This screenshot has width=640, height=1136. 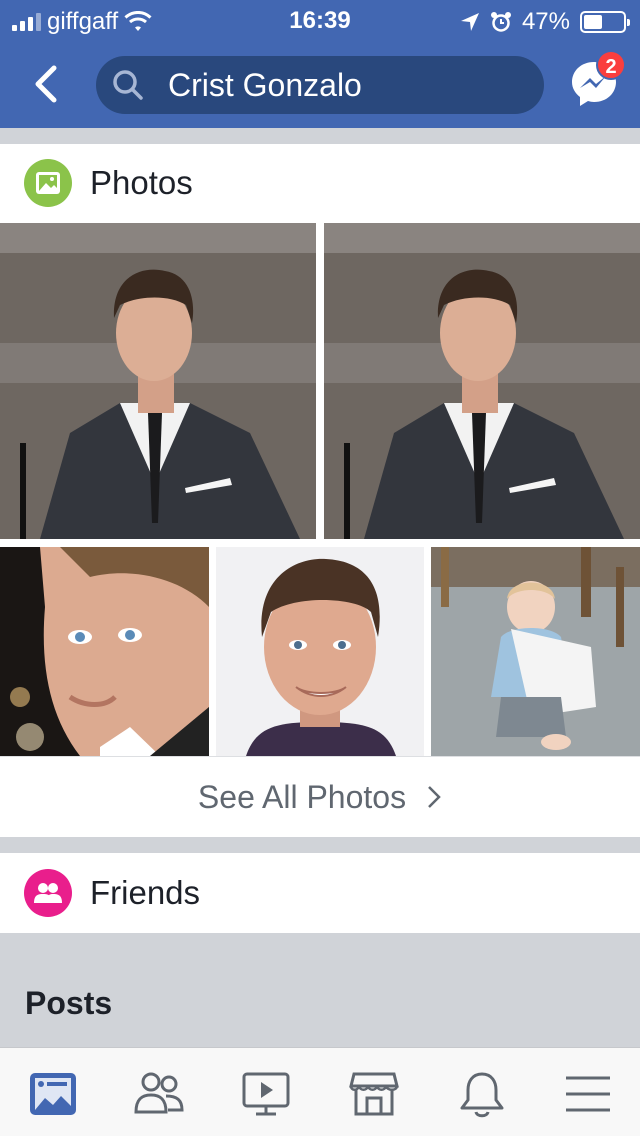 I want to click on status-right: 47%, so click(x=545, y=22).